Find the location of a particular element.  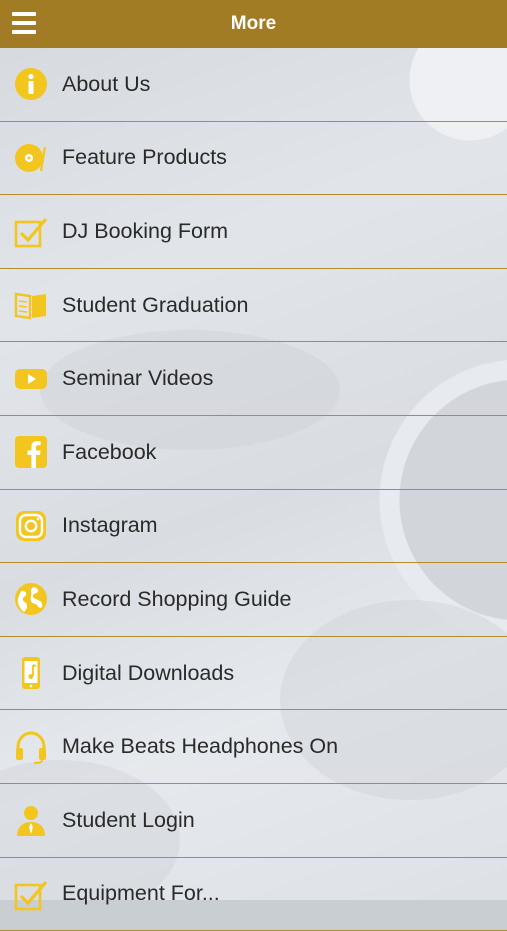

menu-item-record-shopping-guide: Record Shopping Guide is located at coordinates (253, 600).